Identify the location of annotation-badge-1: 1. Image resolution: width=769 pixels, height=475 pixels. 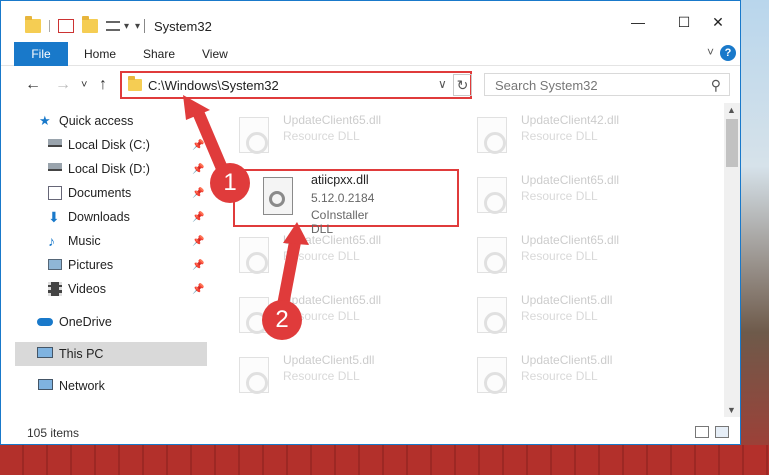
(230, 183).